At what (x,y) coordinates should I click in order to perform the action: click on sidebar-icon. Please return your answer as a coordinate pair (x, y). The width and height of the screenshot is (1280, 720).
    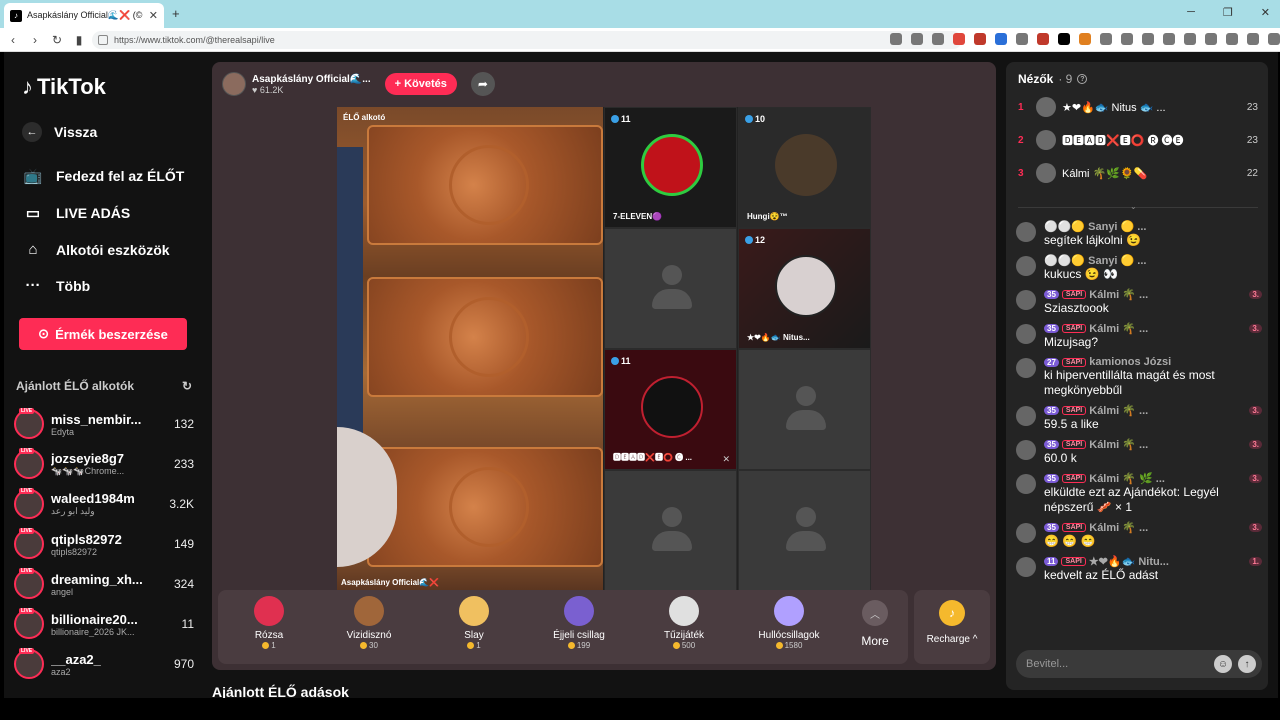
    Looking at the image, I should click on (1190, 39).